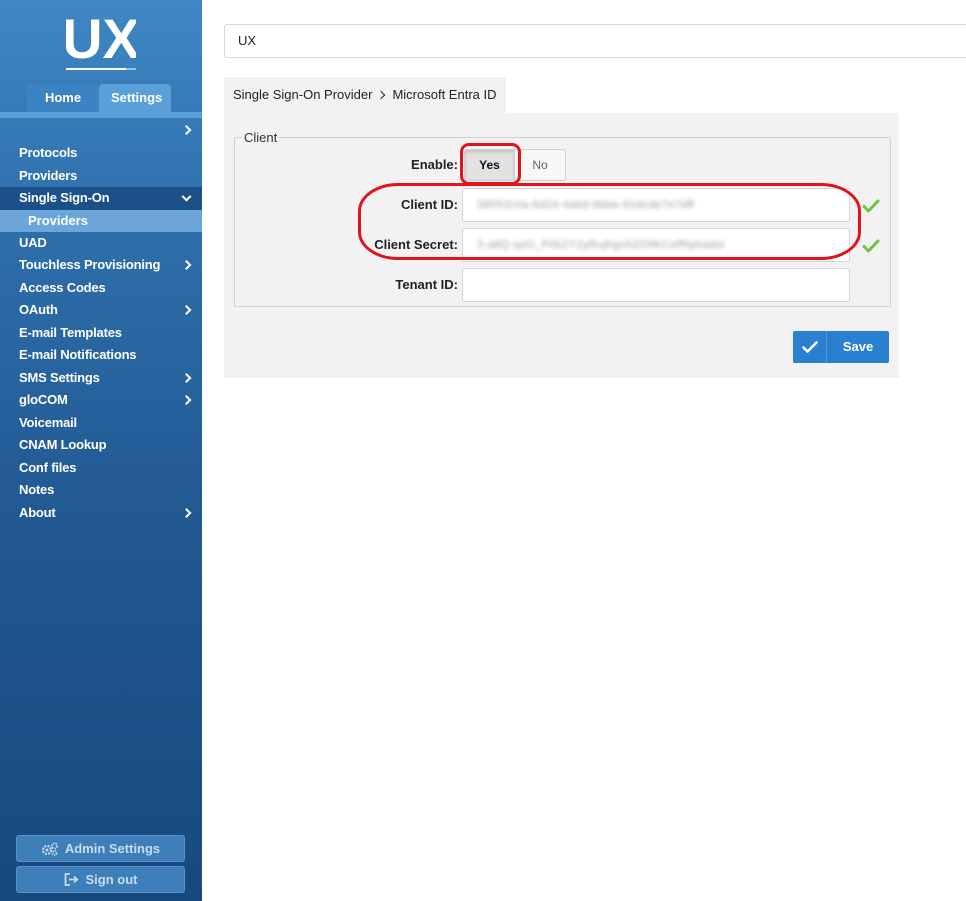  I want to click on svg-text: UX, so click(101, 38).